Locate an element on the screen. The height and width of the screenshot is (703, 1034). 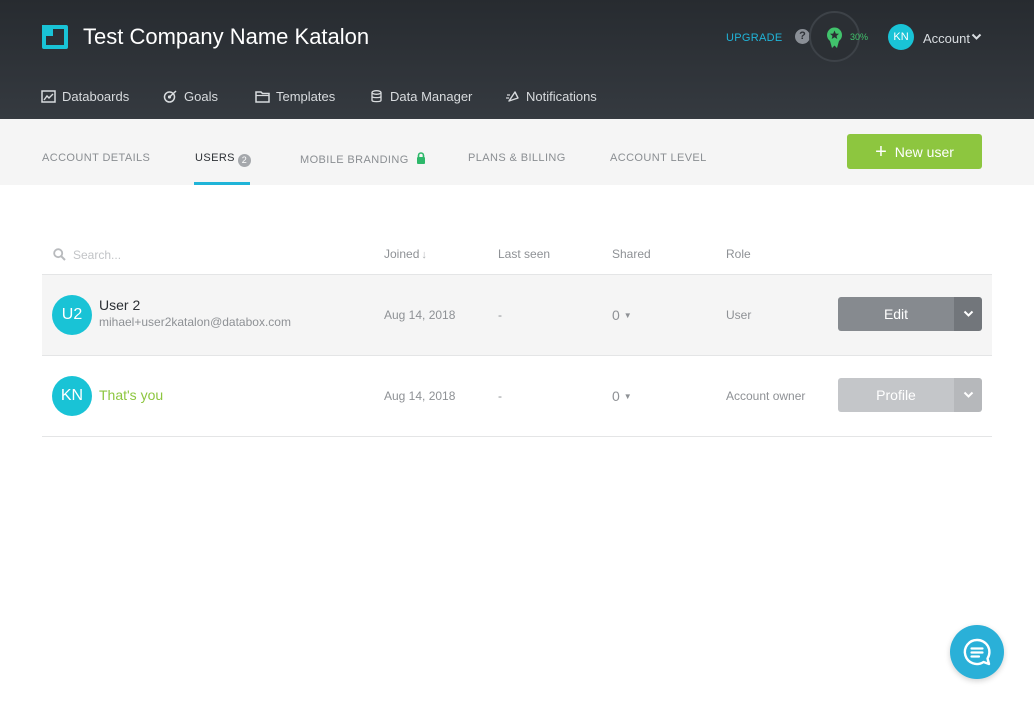
user-avatar: U2 is located at coordinates (72, 315).